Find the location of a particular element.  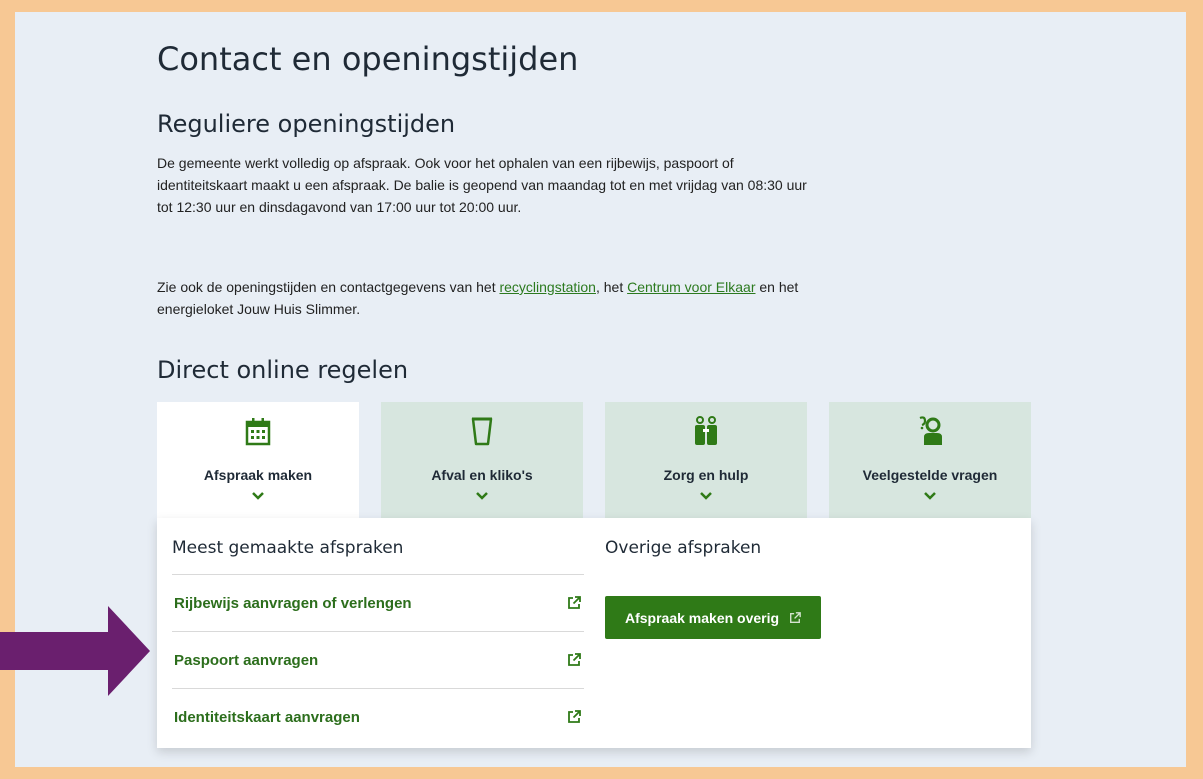

other-appointments-heading: Overige afspraken is located at coordinates (683, 548).